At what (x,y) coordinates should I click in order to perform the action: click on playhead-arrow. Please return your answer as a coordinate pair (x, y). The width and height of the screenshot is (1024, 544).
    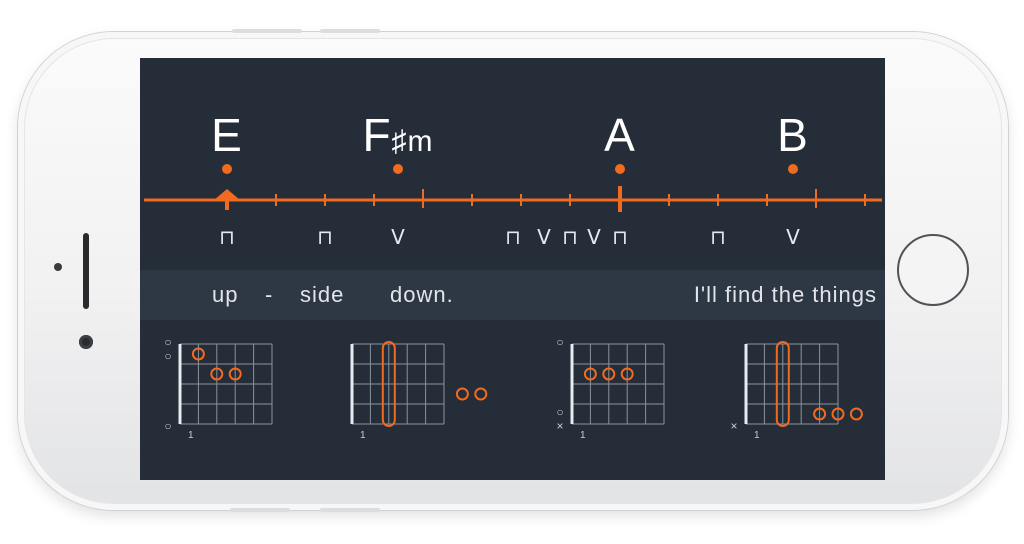
    Looking at the image, I should click on (227, 194).